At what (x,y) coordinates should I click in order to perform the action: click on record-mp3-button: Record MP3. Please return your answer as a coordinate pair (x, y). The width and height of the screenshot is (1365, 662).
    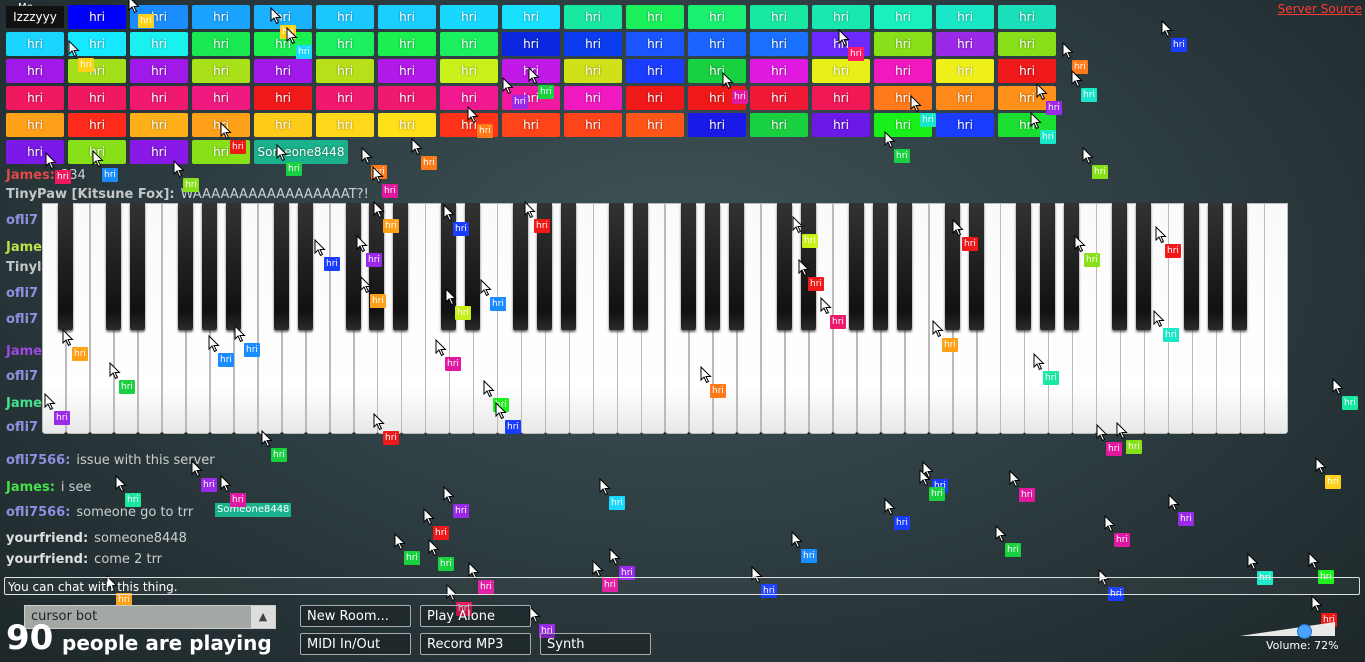
    Looking at the image, I should click on (475, 644).